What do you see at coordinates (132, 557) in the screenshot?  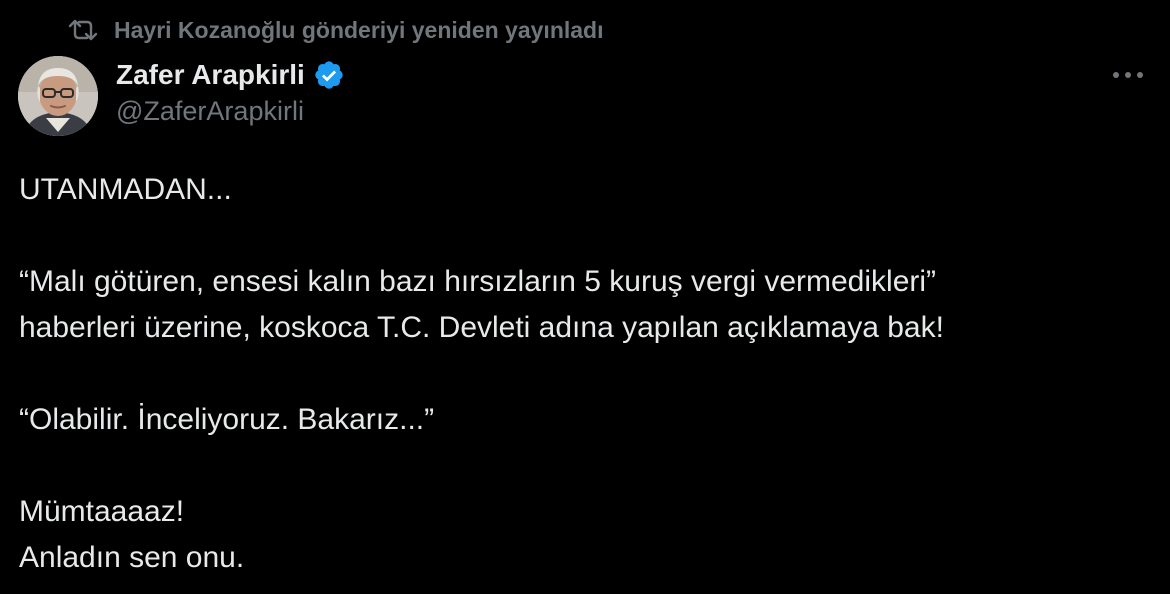 I see `tweet-line: Anladın sen onu.` at bounding box center [132, 557].